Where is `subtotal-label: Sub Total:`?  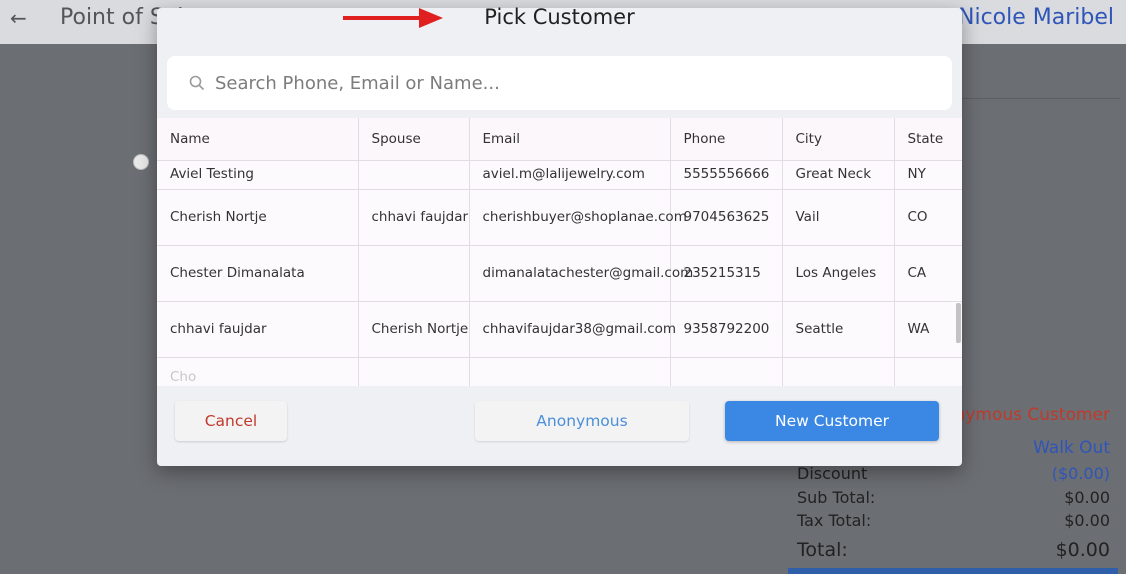 subtotal-label: Sub Total: is located at coordinates (836, 497).